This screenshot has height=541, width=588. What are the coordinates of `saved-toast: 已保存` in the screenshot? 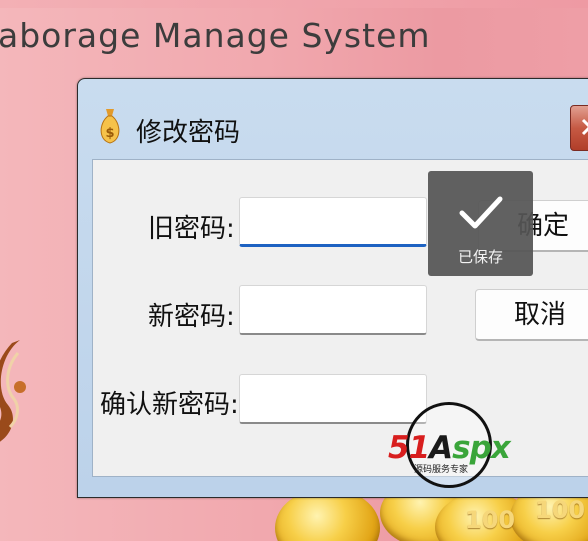 It's located at (480, 223).